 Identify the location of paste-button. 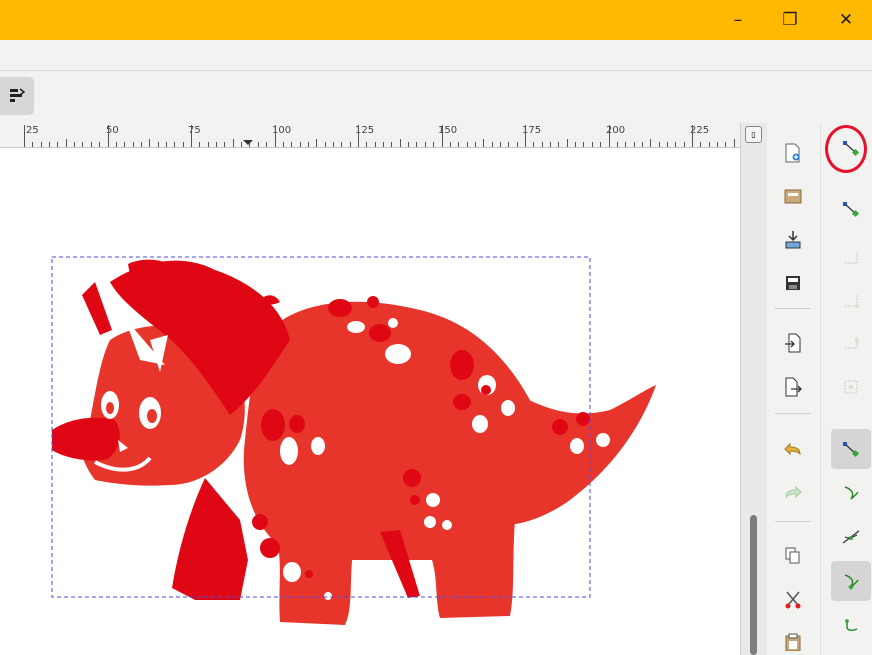
(793, 642).